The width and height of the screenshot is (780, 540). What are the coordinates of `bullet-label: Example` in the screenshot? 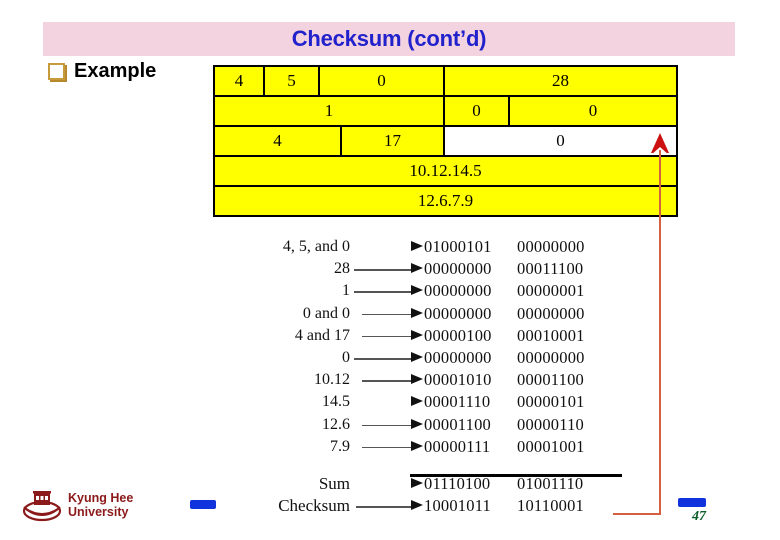 It's located at (115, 71).